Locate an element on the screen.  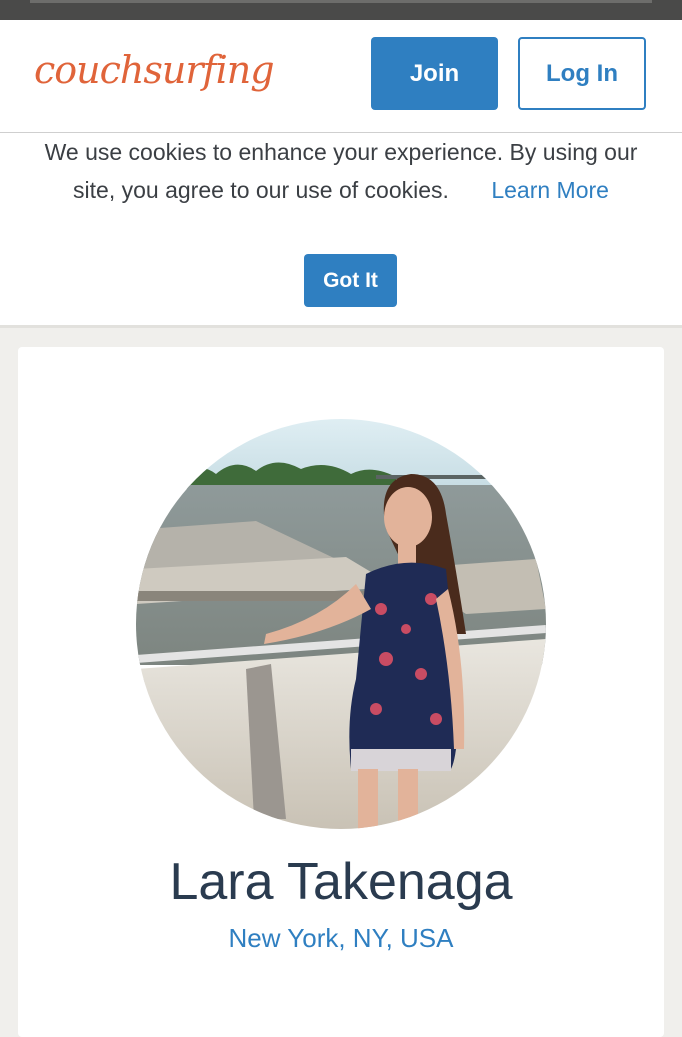
got-it-button: Got It is located at coordinates (350, 280).